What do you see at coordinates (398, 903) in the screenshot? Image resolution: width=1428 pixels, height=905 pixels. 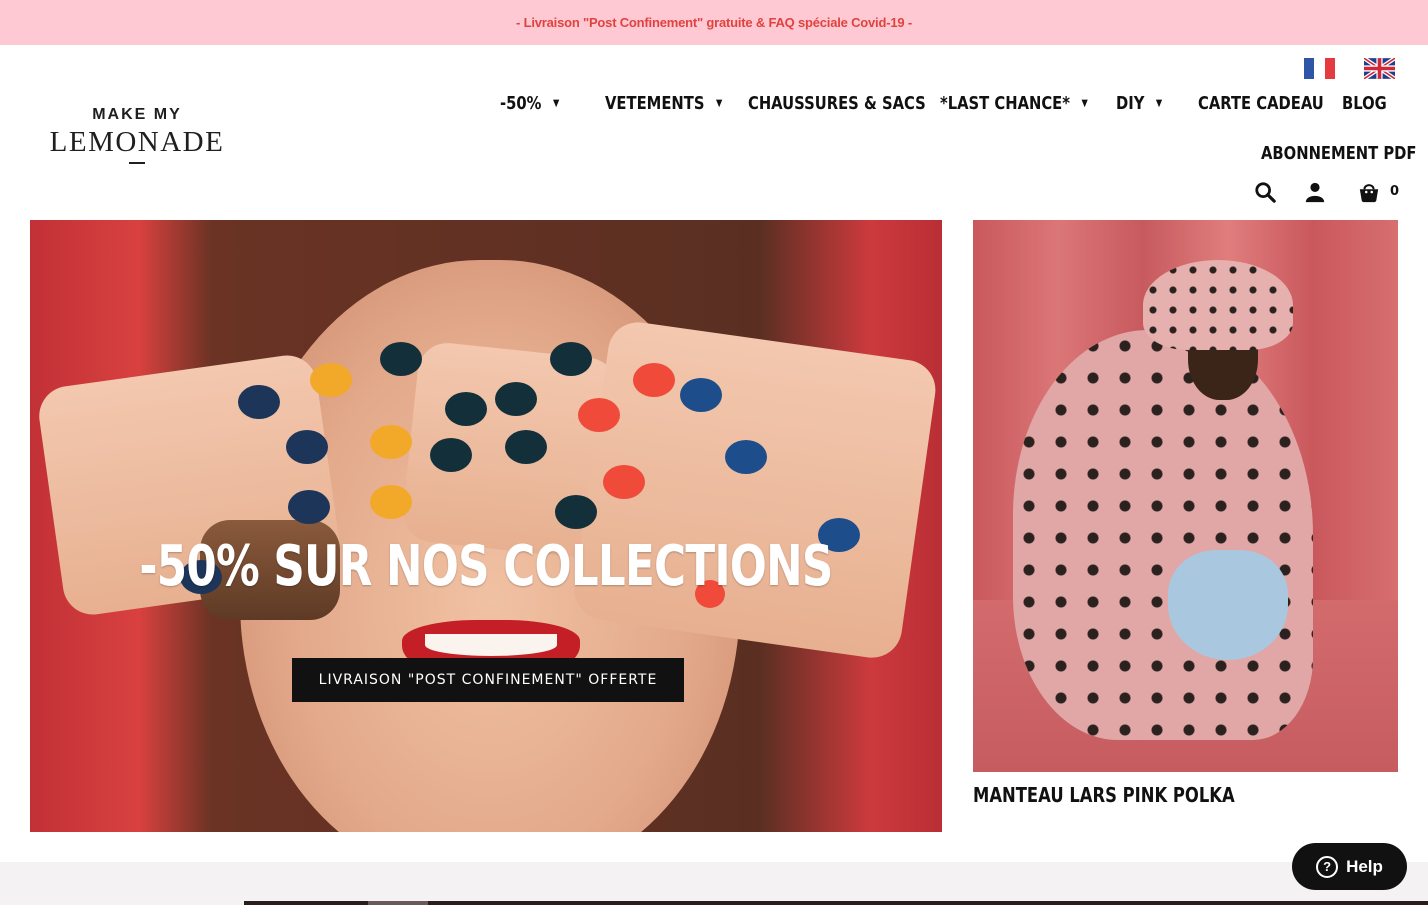 I see `footer-image-strip-accent` at bounding box center [398, 903].